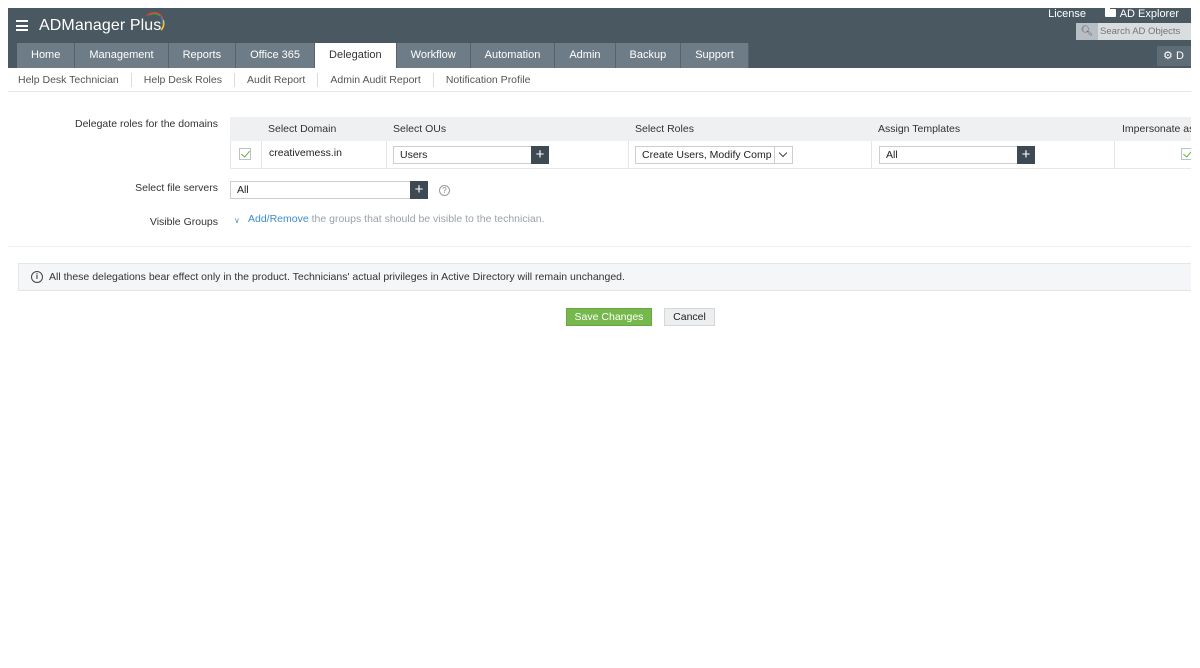  What do you see at coordinates (1179, 56) in the screenshot?
I see `settings-label: D` at bounding box center [1179, 56].